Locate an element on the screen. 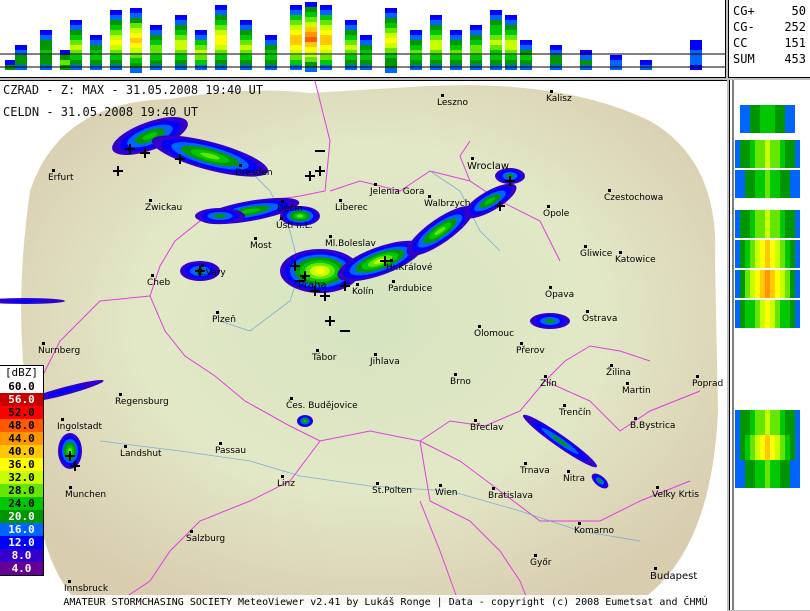  city-label: Nurnberg is located at coordinates (59, 351).